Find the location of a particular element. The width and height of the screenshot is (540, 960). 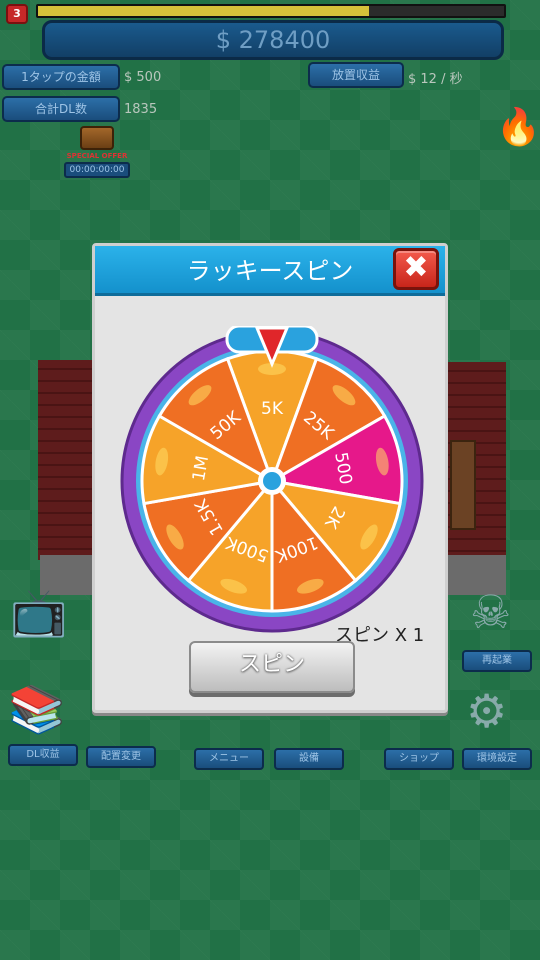

close-icon: ✖ is located at coordinates (416, 267).